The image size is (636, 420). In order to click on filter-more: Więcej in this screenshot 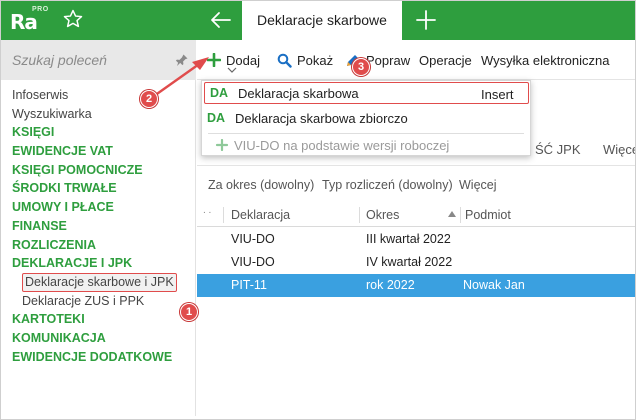, I will do `click(478, 185)`.